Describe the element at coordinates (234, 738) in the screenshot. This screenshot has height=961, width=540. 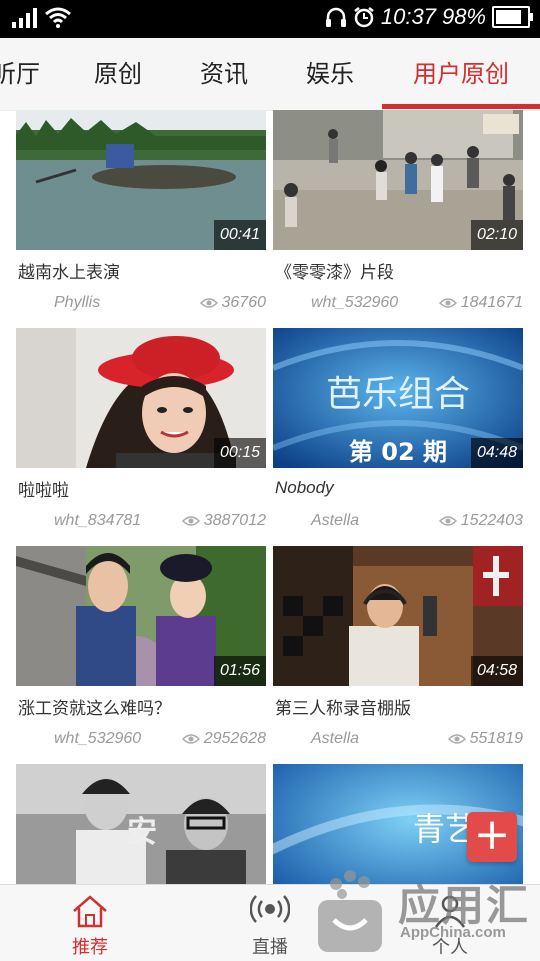
I see `view-count-text: 2952628` at that location.